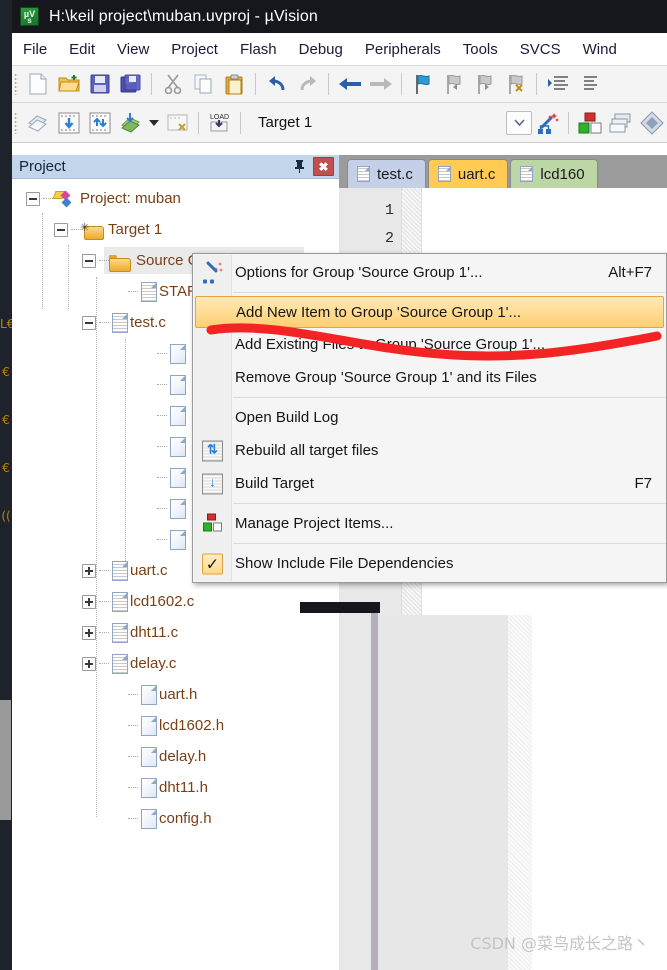 The image size is (667, 970). I want to click on menu-item-view: View, so click(133, 49).